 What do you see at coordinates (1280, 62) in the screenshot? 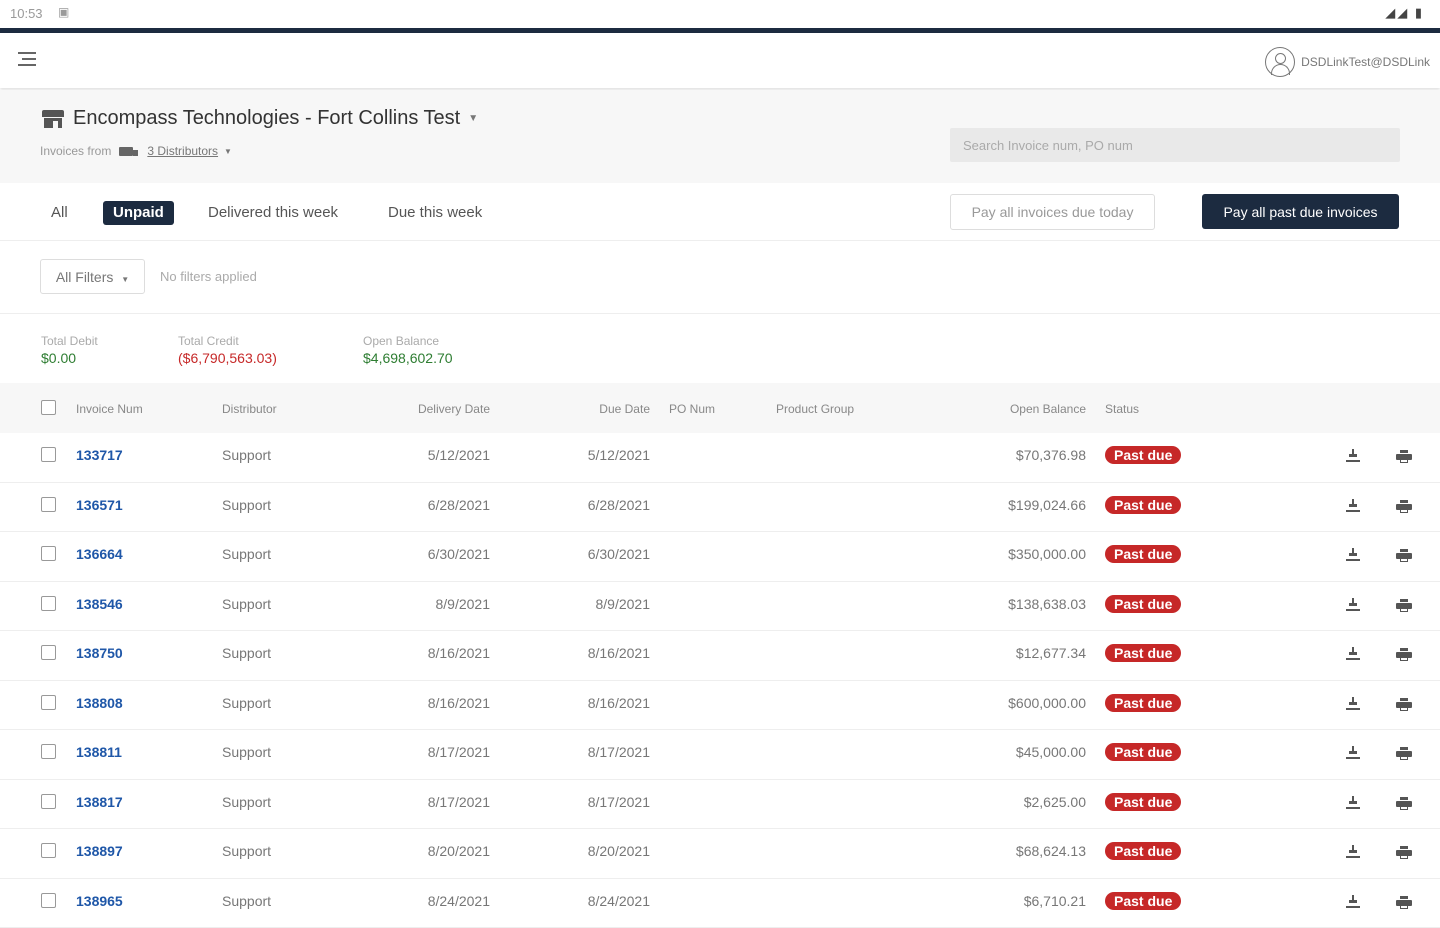
I see `user-avatar-icon` at bounding box center [1280, 62].